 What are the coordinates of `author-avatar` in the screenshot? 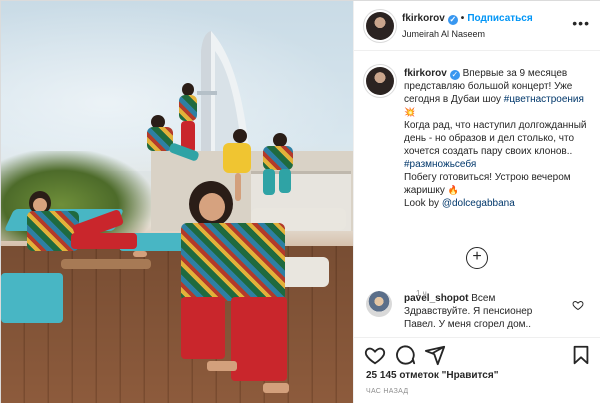 It's located at (380, 26).